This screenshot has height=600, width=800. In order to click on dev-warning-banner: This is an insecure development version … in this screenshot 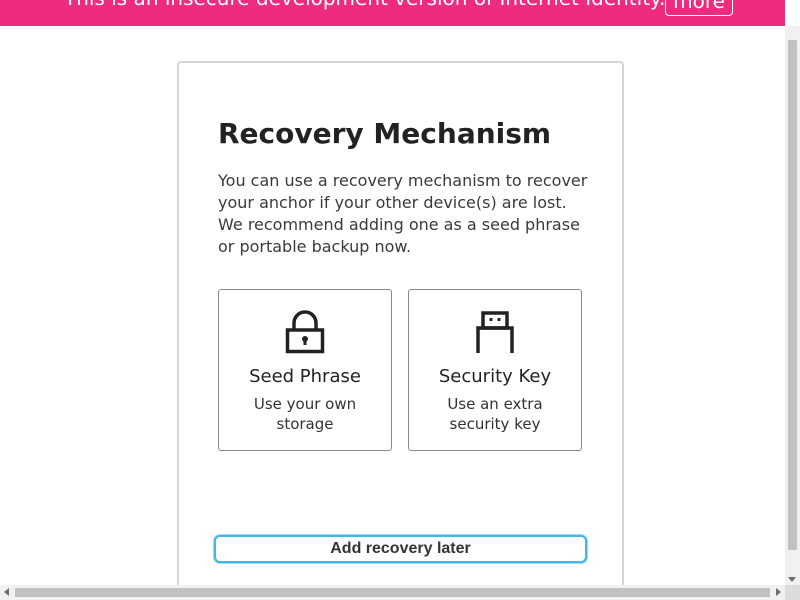, I will do `click(392, 13)`.